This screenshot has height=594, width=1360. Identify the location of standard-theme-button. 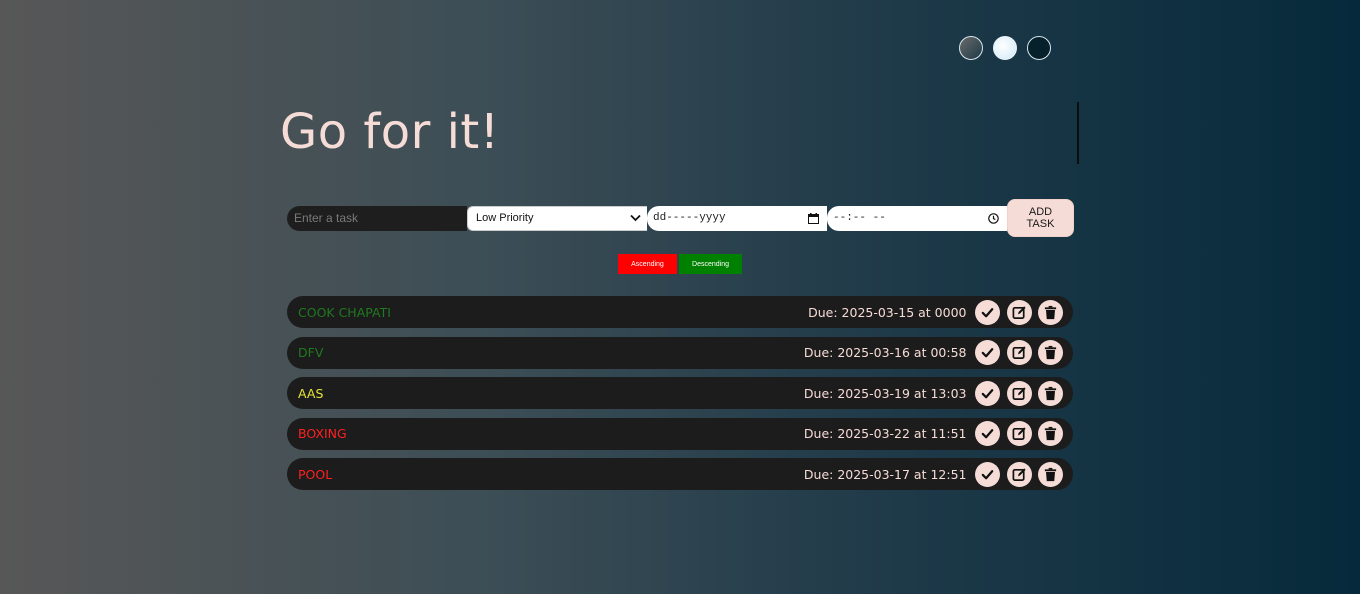
(971, 48).